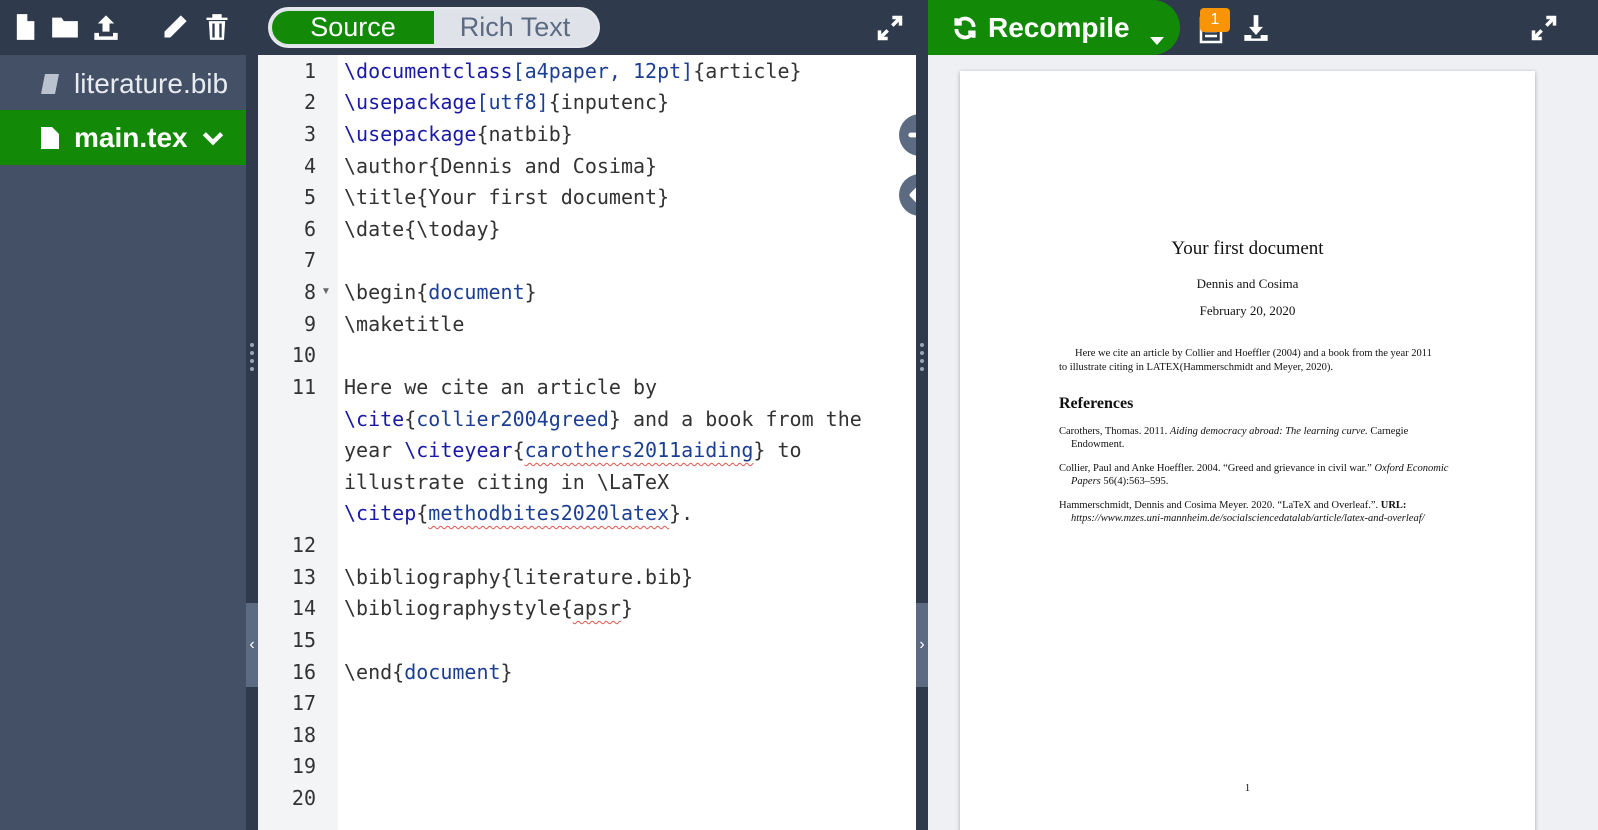 The height and width of the screenshot is (830, 1598). I want to click on line-number: 10, so click(303, 355).